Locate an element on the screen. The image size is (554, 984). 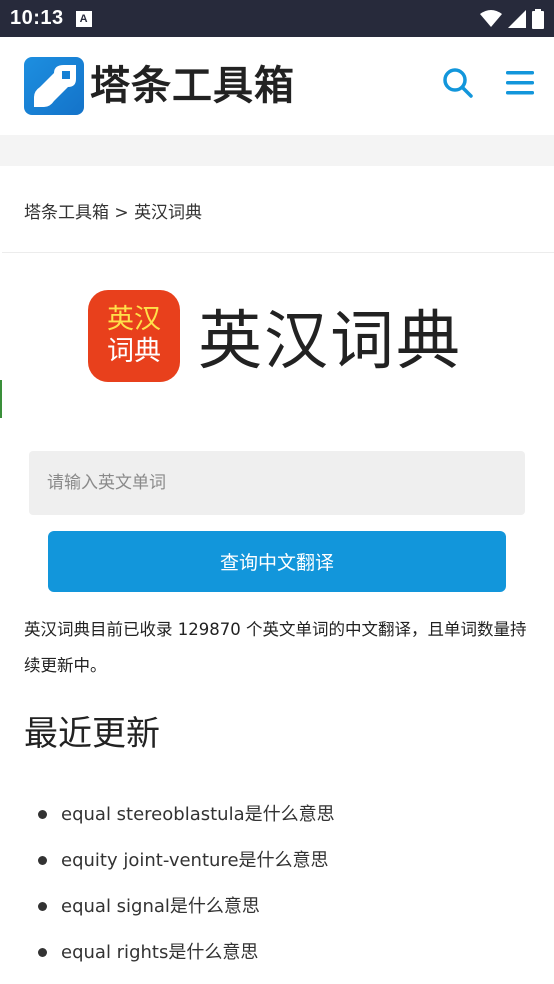
app-icon-line1: 英汉 is located at coordinates (134, 319).